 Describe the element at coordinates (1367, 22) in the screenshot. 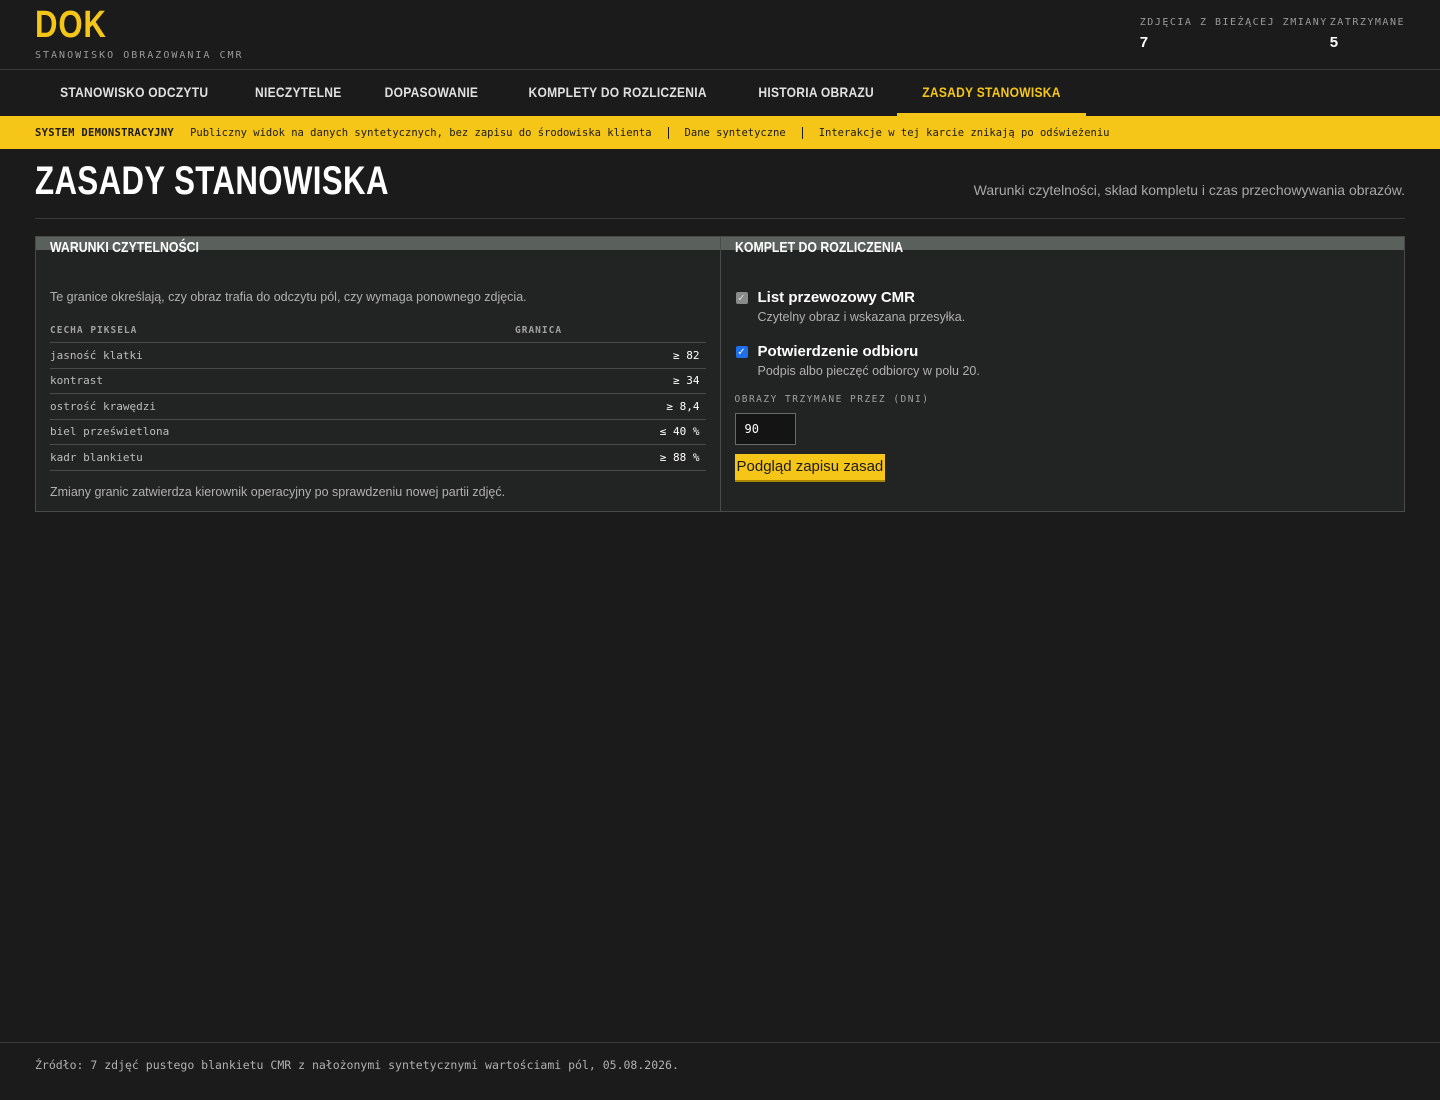

I see `stat-label: ZATRZYMANE` at that location.